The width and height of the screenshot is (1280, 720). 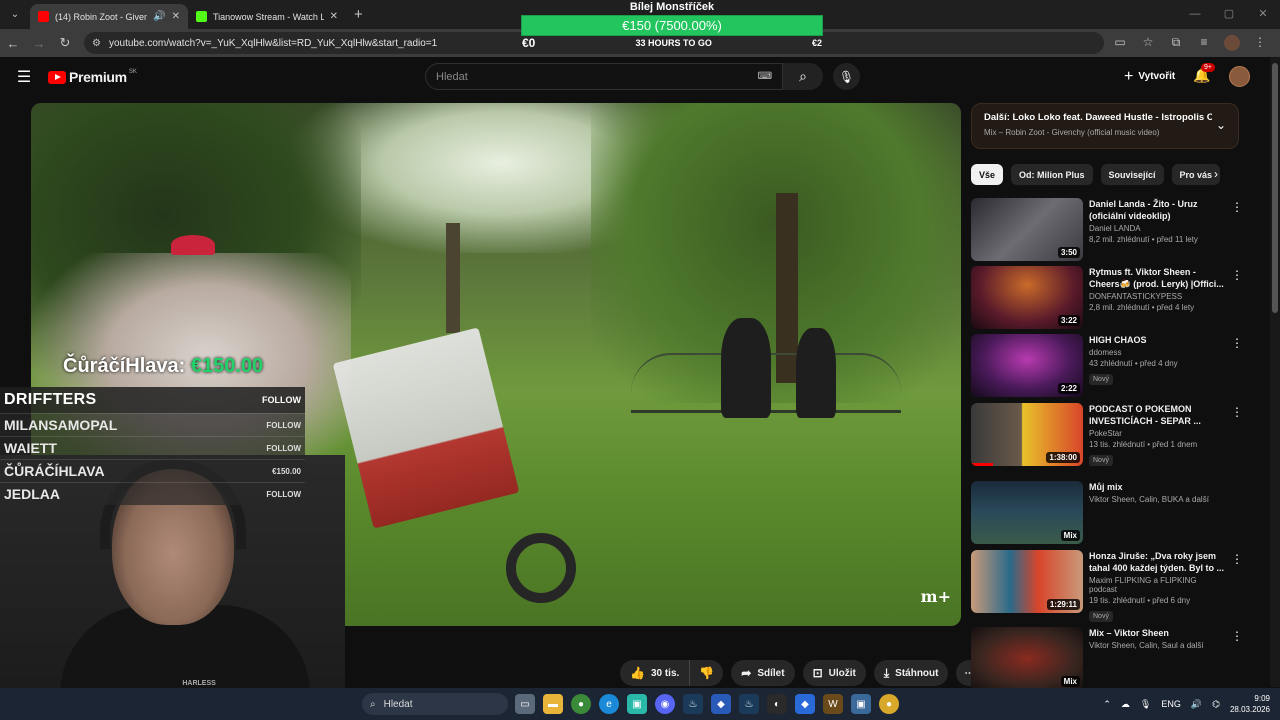 What do you see at coordinates (1275, 188) in the screenshot?
I see `scrollbar-thumb` at bounding box center [1275, 188].